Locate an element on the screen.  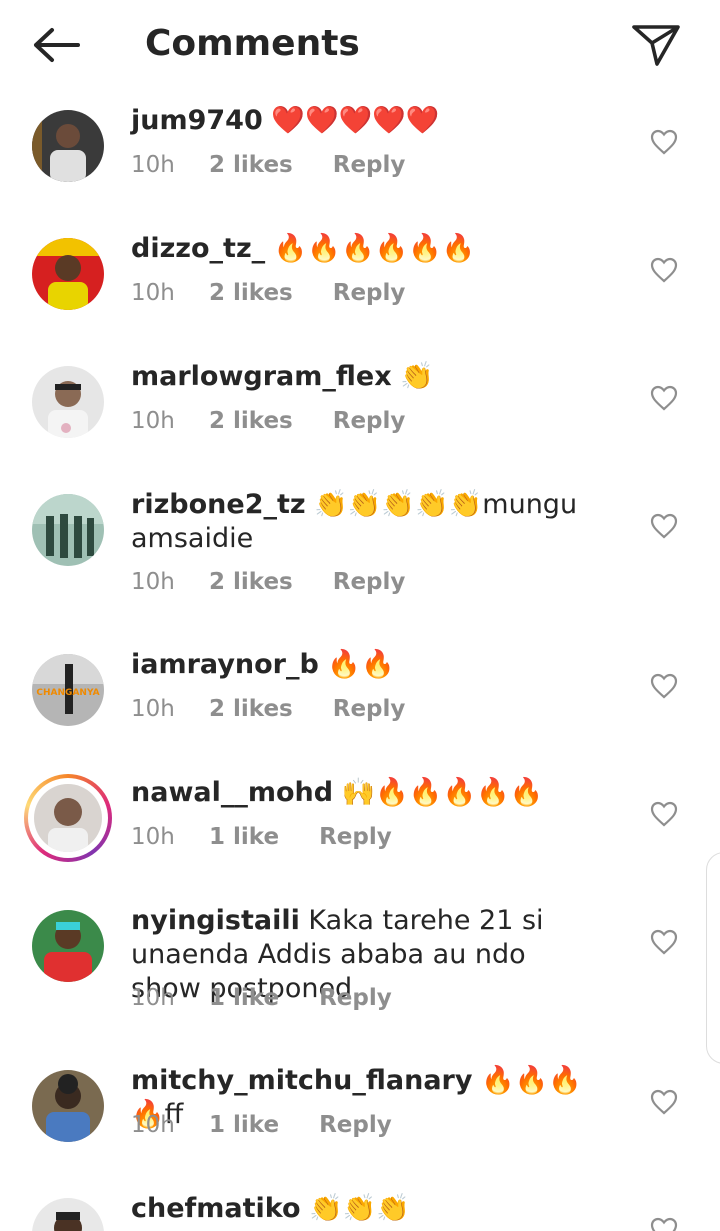
comment-item: dizzo_tz_ 🔥🔥🔥🔥🔥🔥 10h 2 likes Reply is located at coordinates (360, 288).